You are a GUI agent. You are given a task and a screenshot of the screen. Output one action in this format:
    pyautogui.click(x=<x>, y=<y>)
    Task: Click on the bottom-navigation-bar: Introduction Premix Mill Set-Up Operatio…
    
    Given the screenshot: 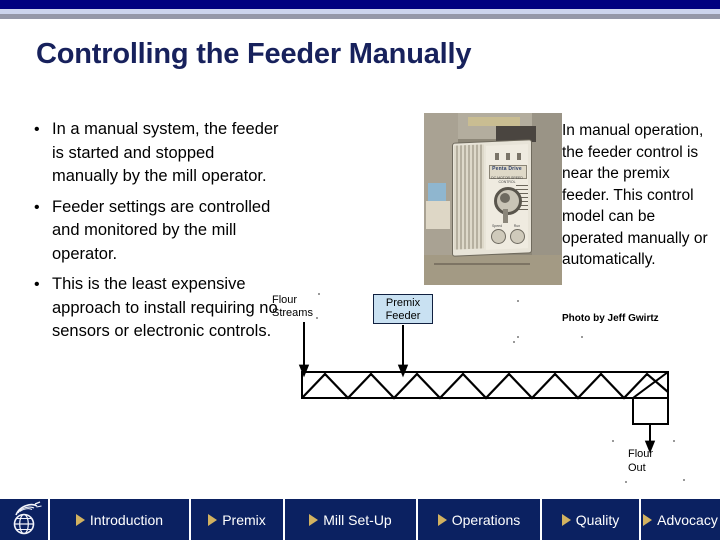 What is the action you would take?
    pyautogui.click(x=360, y=519)
    